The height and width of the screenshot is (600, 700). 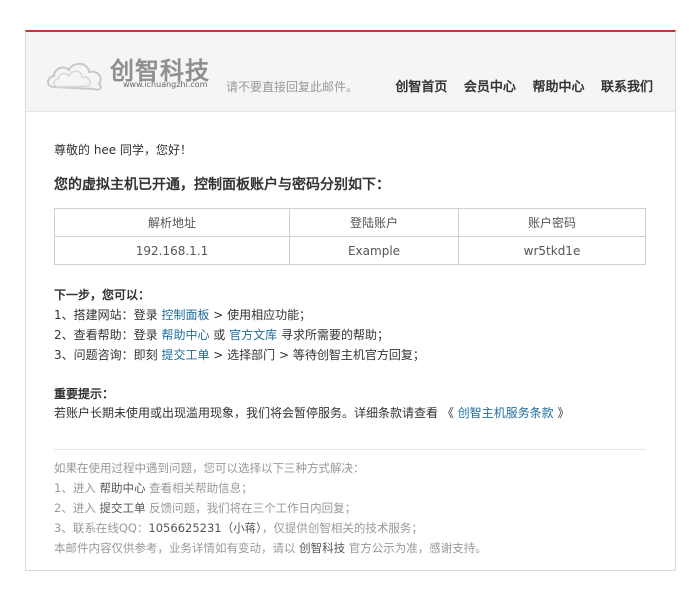 I want to click on footer-l4-suffix: 官方公示为准，感谢支持。, so click(x=416, y=548).